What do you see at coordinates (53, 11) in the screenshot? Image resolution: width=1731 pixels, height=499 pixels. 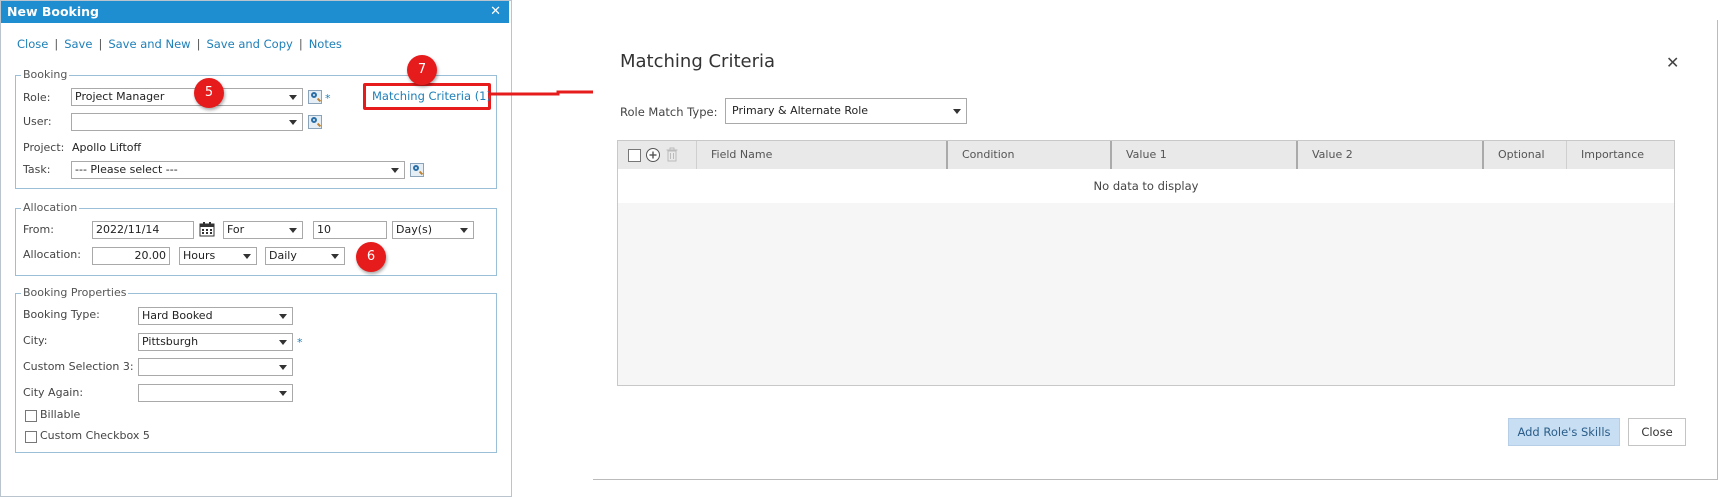 I see `panel-title: New Booking` at bounding box center [53, 11].